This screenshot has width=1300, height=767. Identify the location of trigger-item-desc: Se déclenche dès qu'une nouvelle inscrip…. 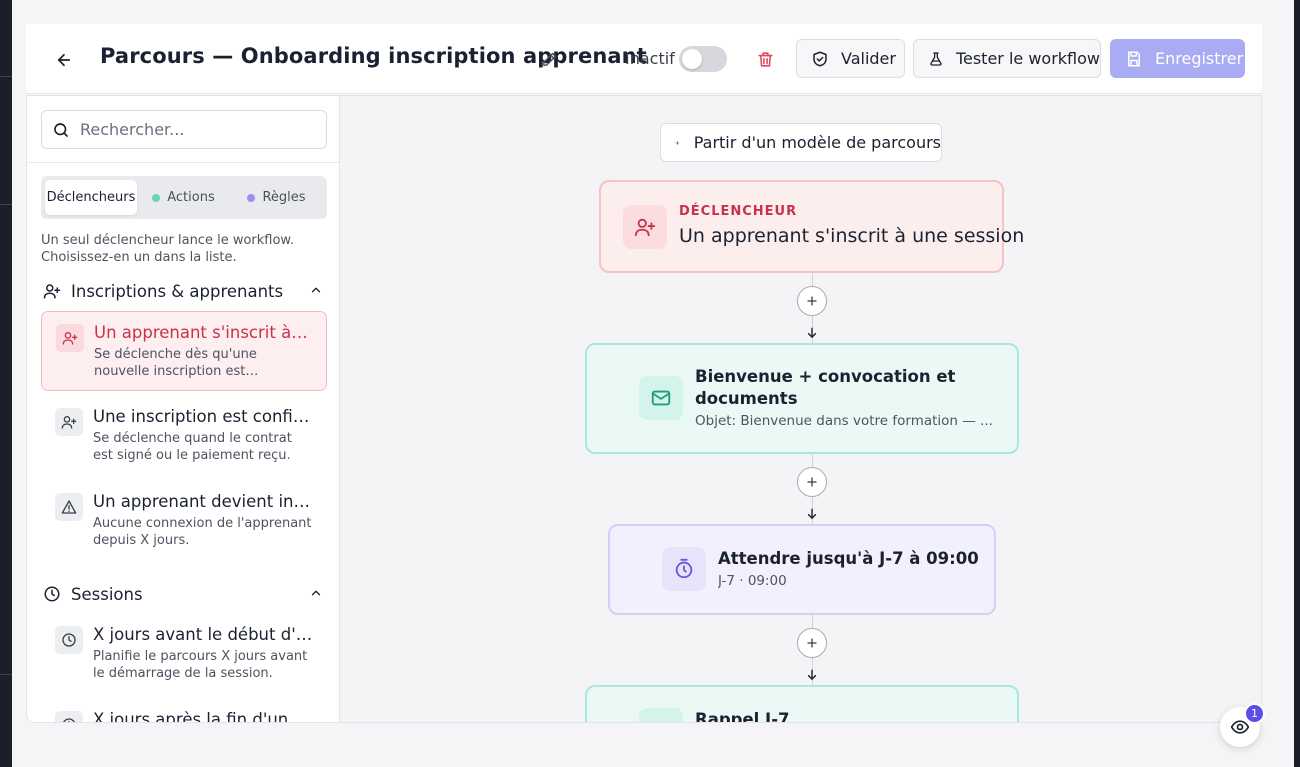
(175, 363).